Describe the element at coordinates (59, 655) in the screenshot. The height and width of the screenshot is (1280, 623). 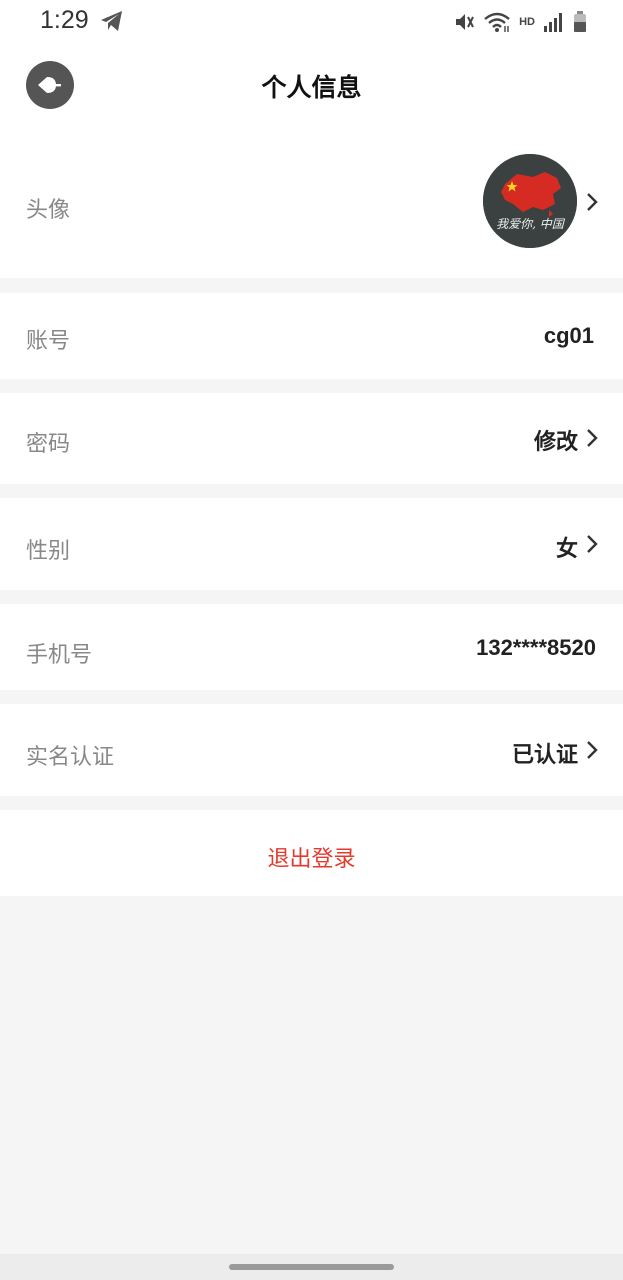
I see `phone-label: 手机号` at that location.